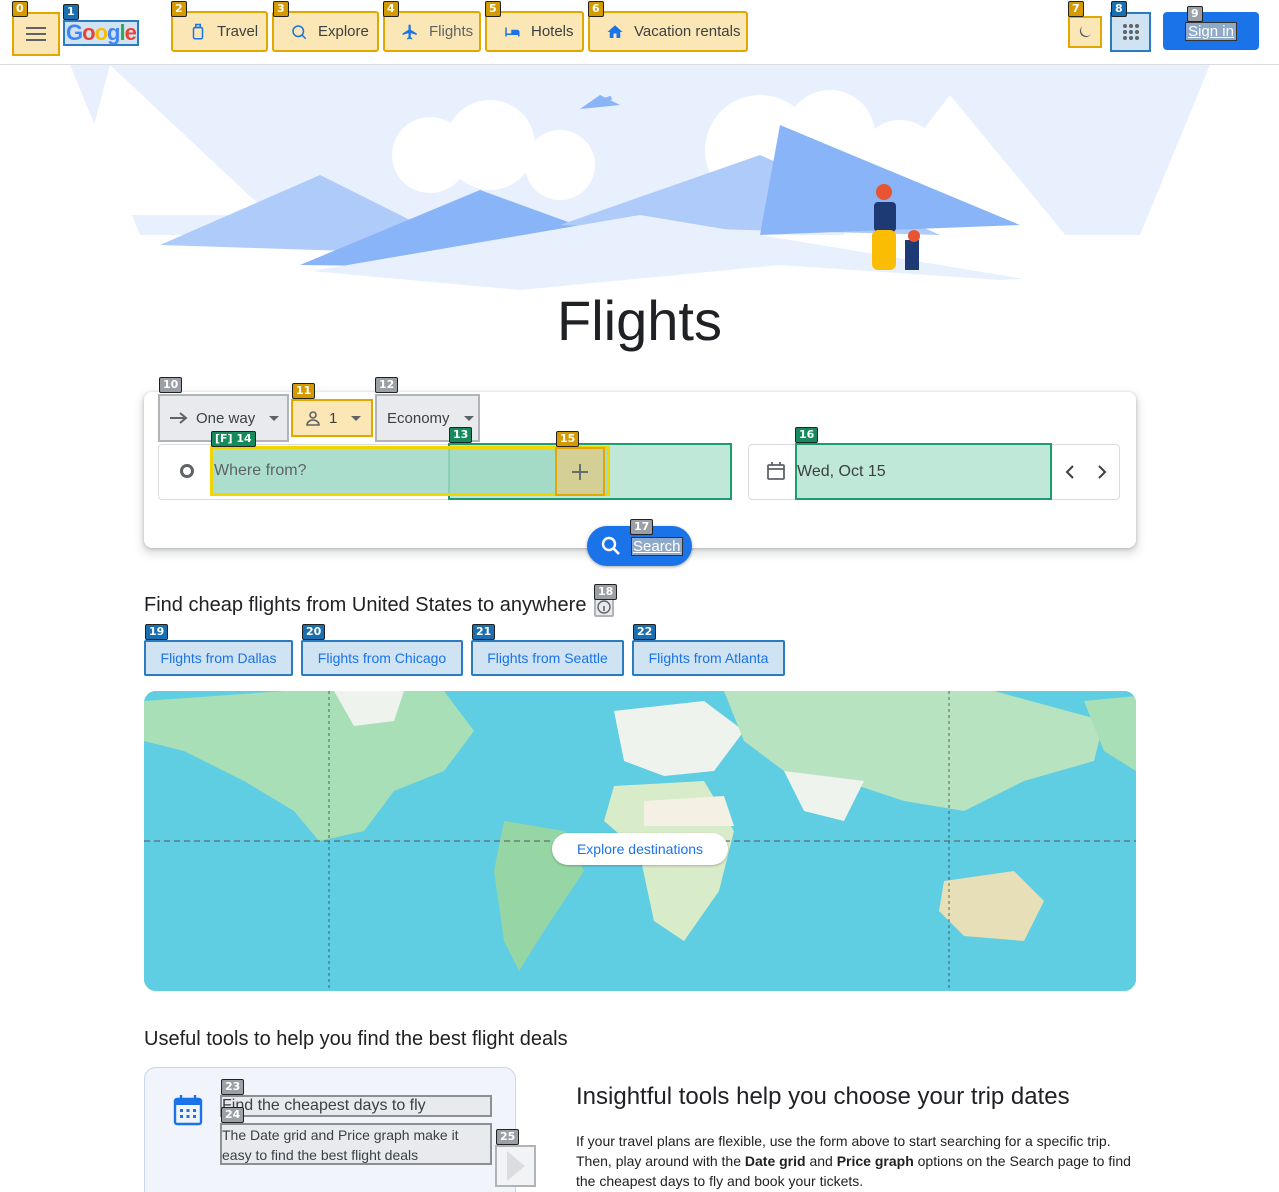  What do you see at coordinates (508, 1137) in the screenshot?
I see `overlay-mark: 25` at bounding box center [508, 1137].